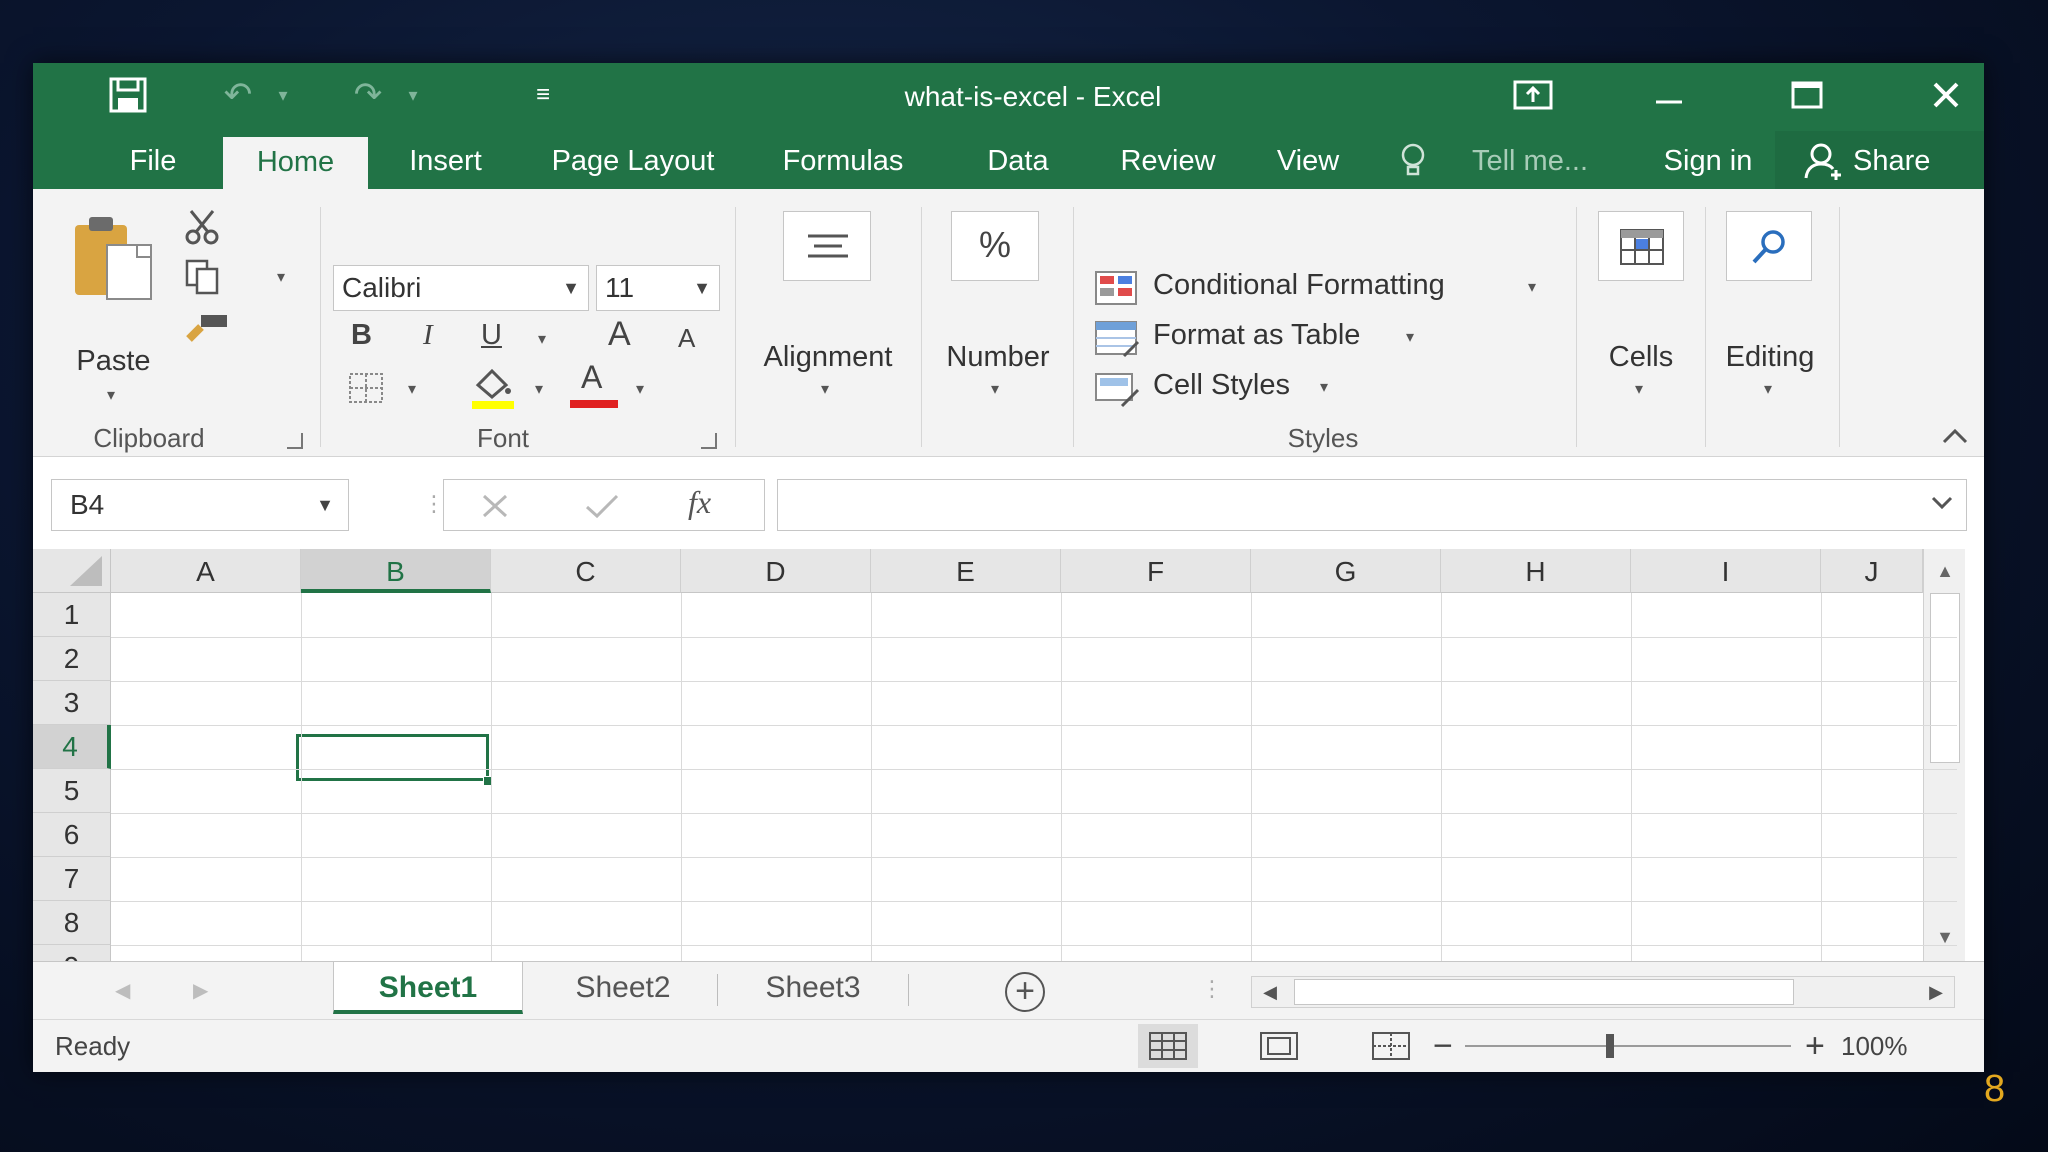  Describe the element at coordinates (633, 160) in the screenshot. I see `tab-page-layout: Page Layout` at that location.